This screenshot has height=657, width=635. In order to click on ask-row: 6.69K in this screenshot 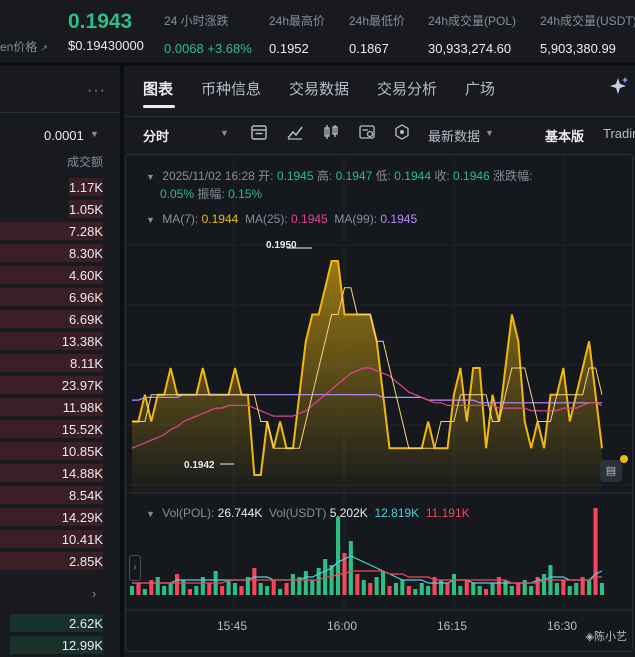, I will do `click(60, 319)`.